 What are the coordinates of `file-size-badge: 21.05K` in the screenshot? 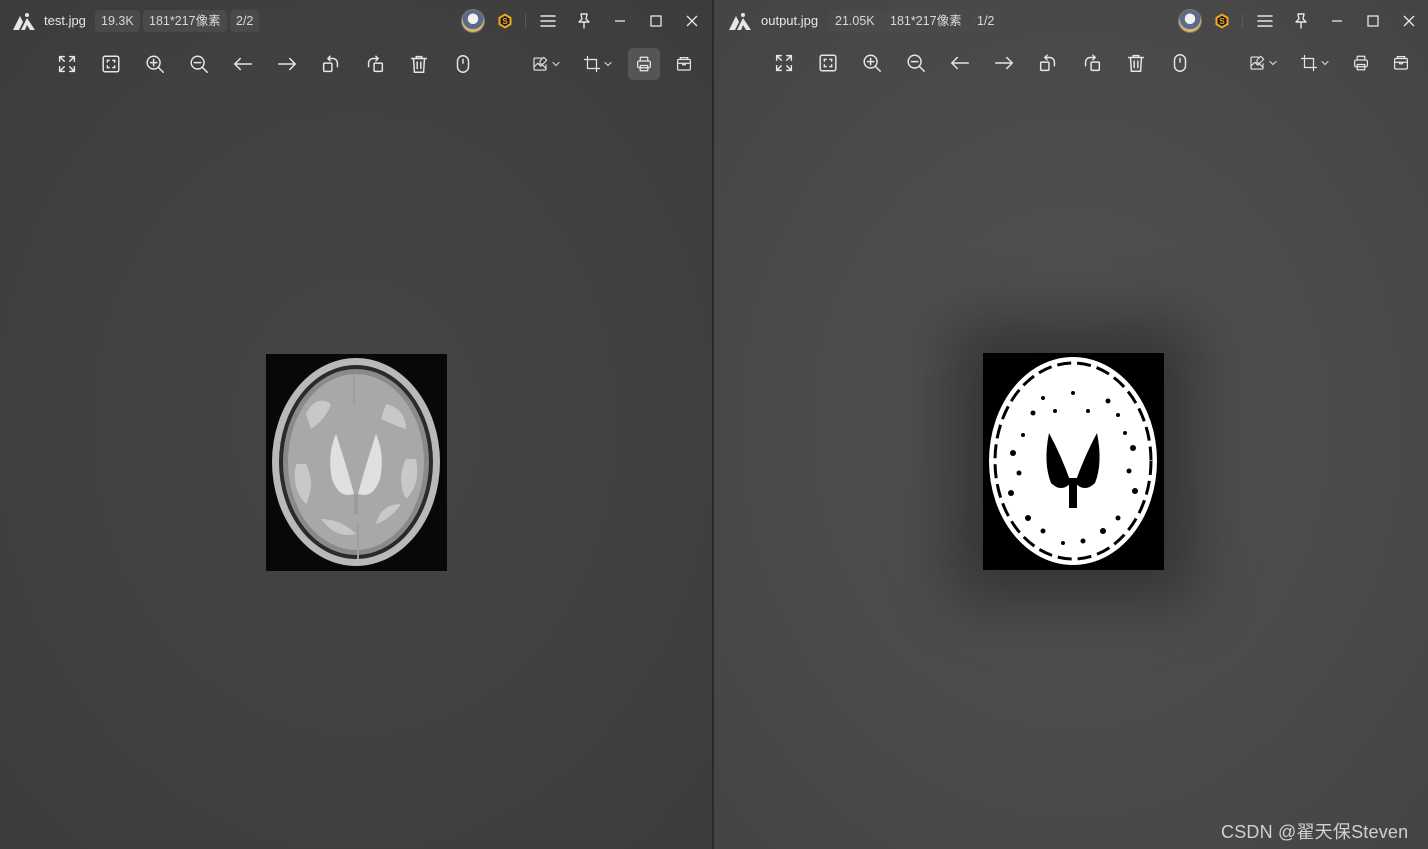 It's located at (855, 21).